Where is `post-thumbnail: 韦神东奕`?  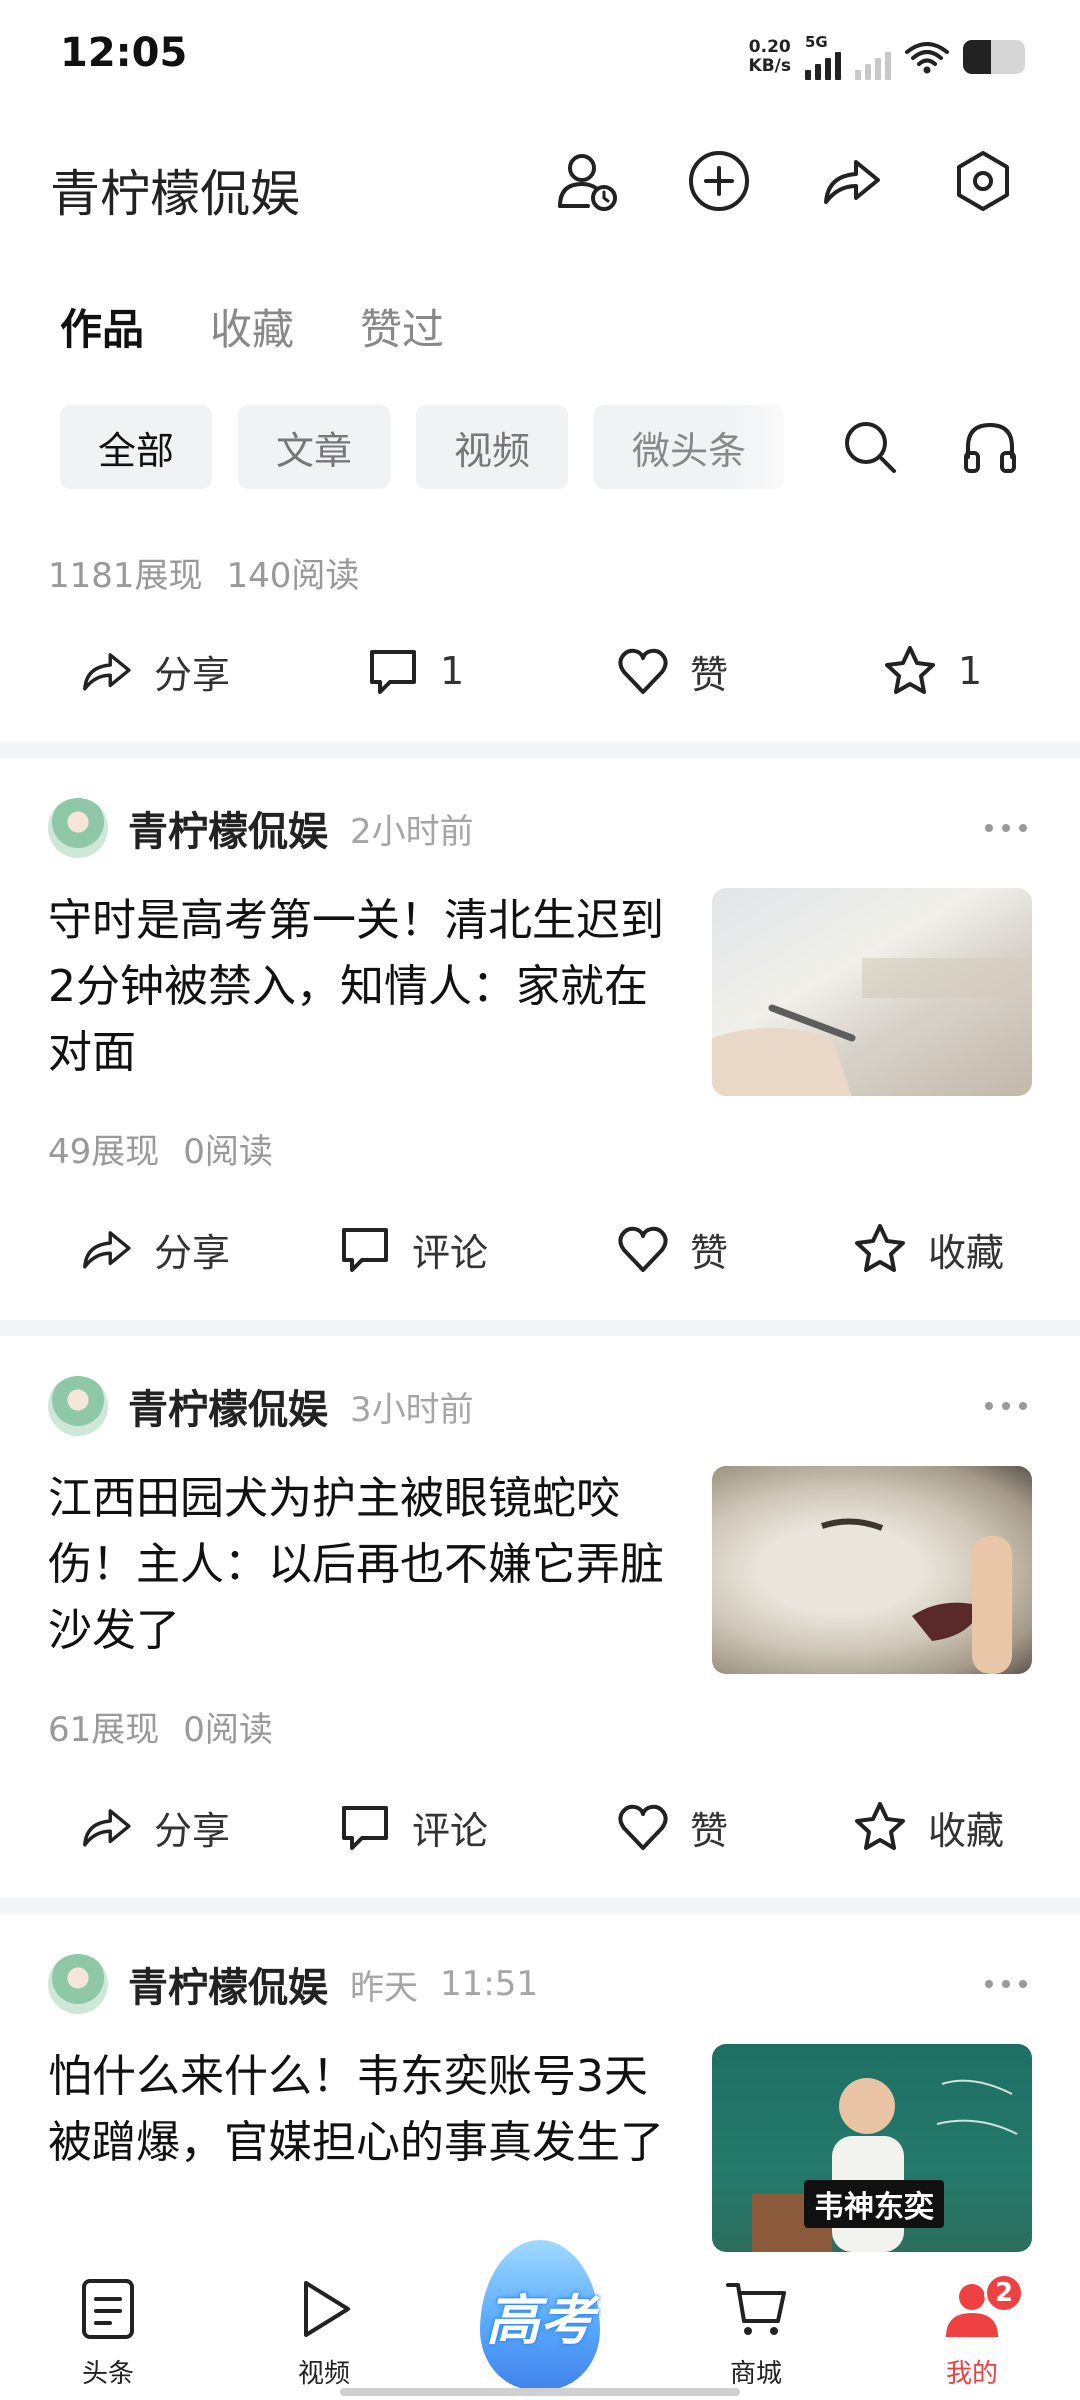
post-thumbnail: 韦神东奕 is located at coordinates (872, 2148).